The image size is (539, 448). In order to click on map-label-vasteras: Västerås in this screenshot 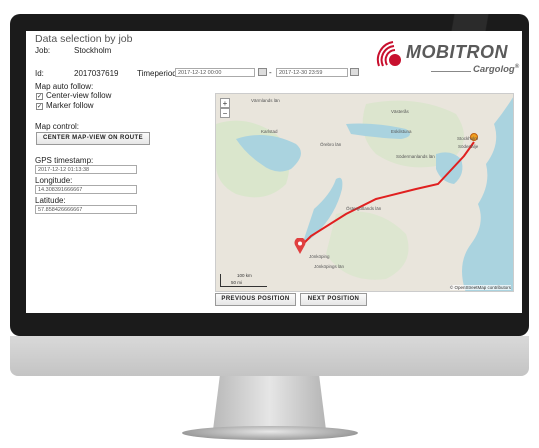, I will do `click(400, 111)`.